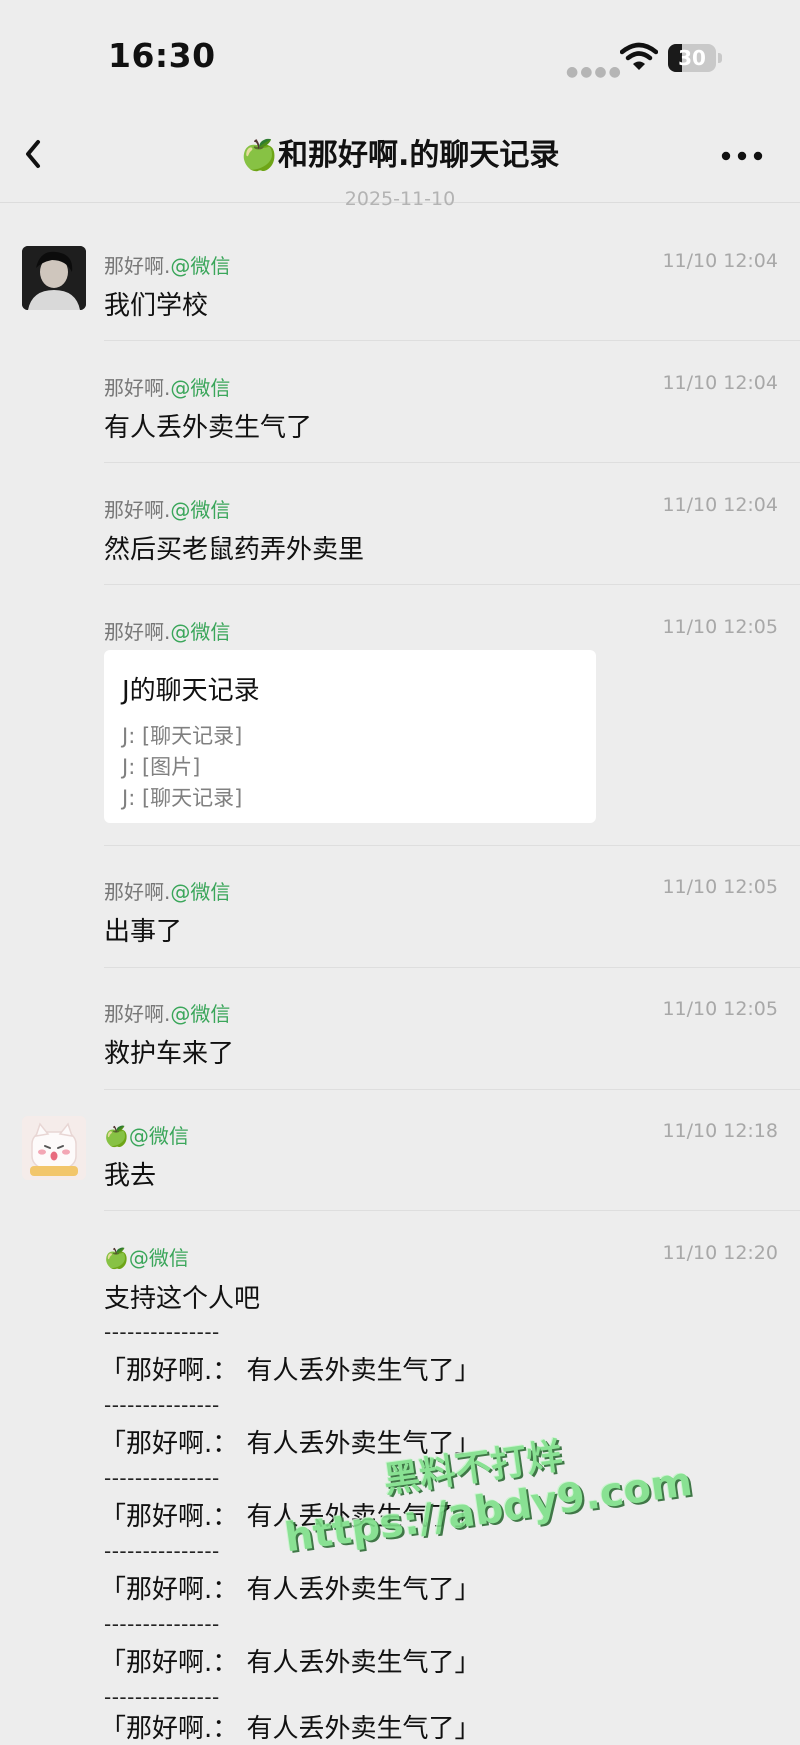 Image resolution: width=800 pixels, height=1745 pixels. What do you see at coordinates (720, 1253) in the screenshot?
I see `message-time: 11/10 12:20` at bounding box center [720, 1253].